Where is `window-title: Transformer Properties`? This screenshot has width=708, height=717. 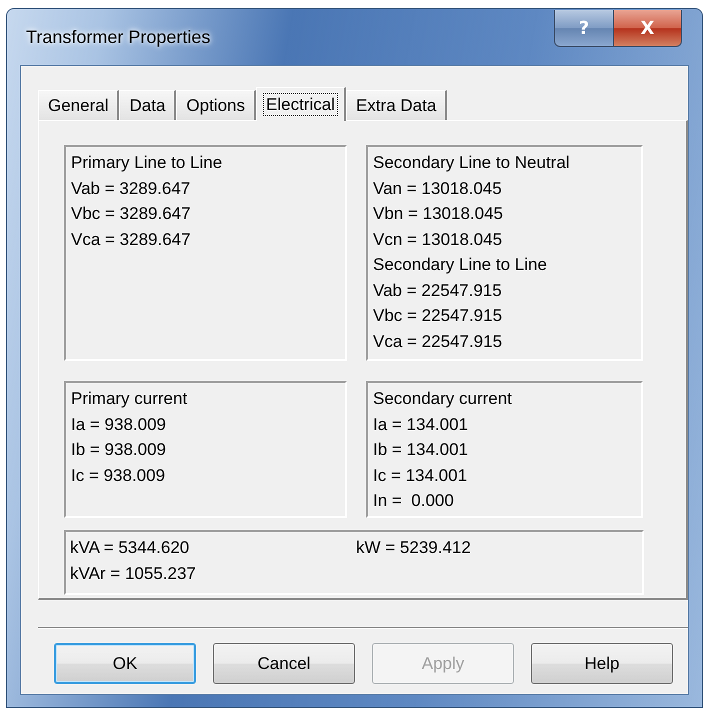 window-title: Transformer Properties is located at coordinates (118, 37).